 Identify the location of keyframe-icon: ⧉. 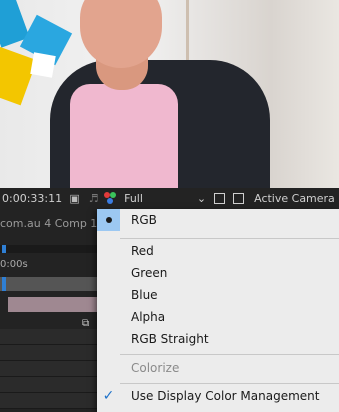
(85, 323).